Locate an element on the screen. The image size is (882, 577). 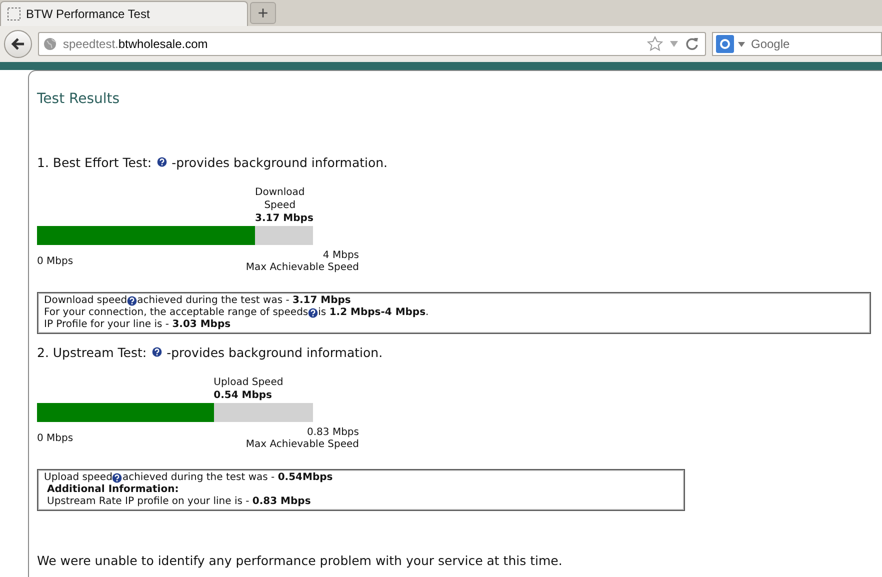
meter-label: Download Speed is located at coordinates (280, 199).